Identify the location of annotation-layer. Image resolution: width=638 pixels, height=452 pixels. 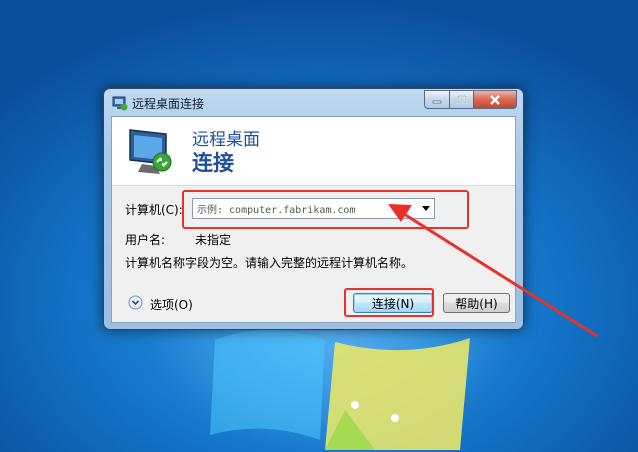
(493, 271).